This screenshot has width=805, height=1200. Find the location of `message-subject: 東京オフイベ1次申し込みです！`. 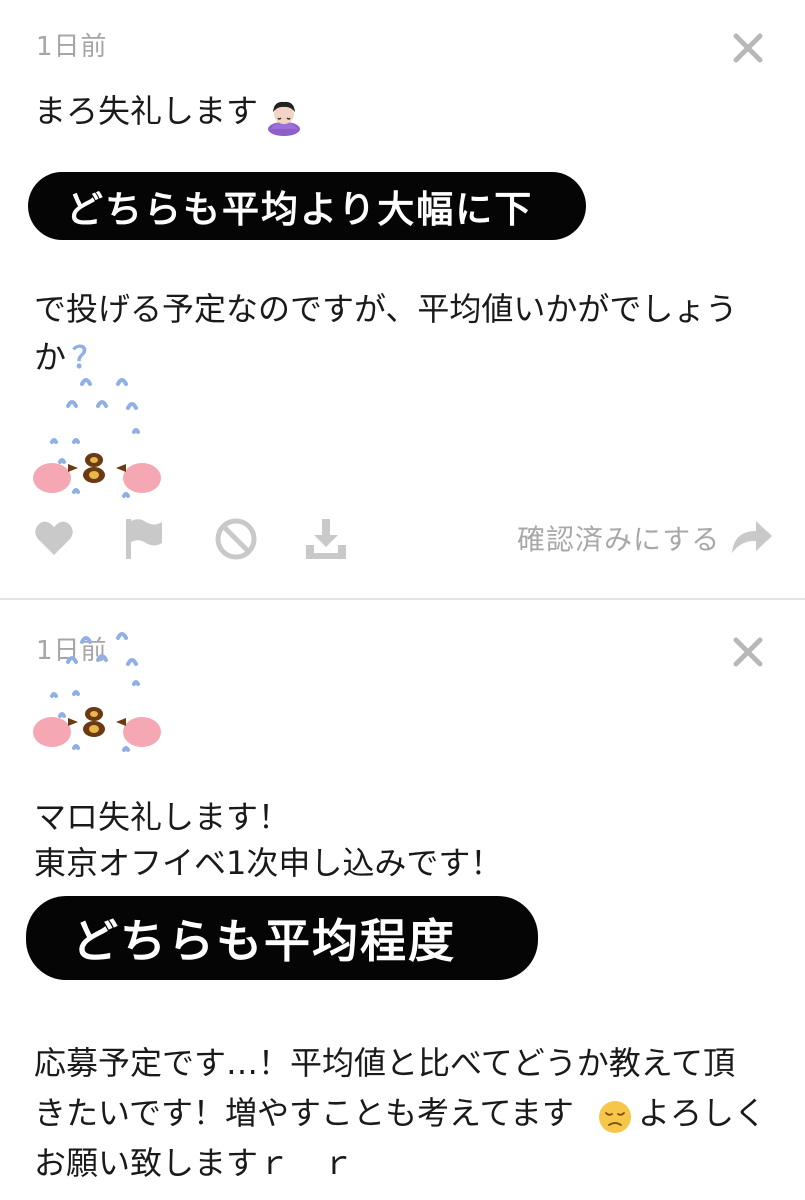

message-subject: 東京オフイベ1次申し込みです！ is located at coordinates (268, 863).